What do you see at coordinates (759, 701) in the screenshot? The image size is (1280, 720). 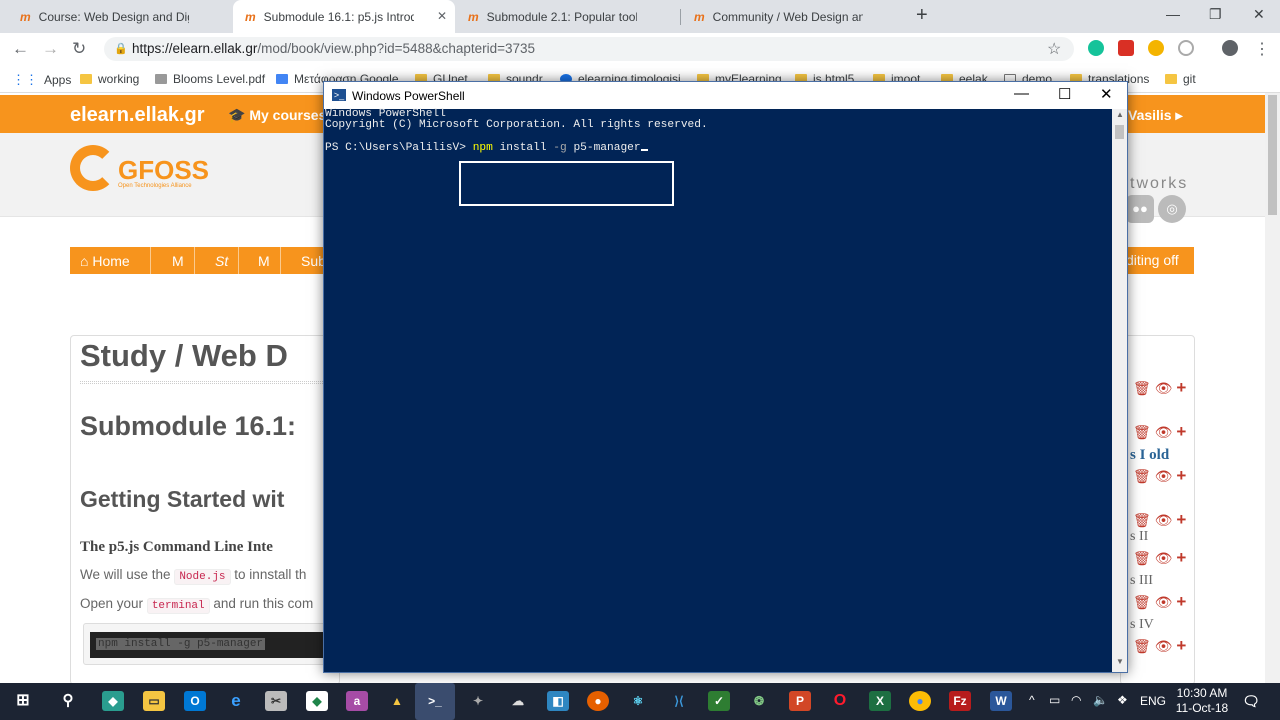 I see `app-icon: ❂` at bounding box center [759, 701].